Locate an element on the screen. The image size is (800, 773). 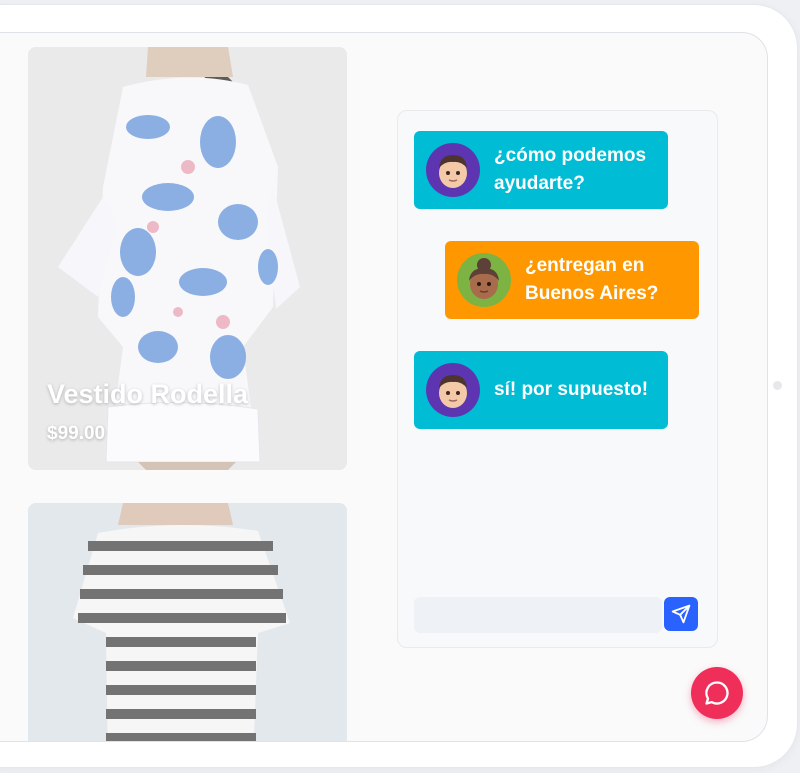
chat-message-text: ¿cómo podemos ayudarte? is located at coordinates (570, 169).